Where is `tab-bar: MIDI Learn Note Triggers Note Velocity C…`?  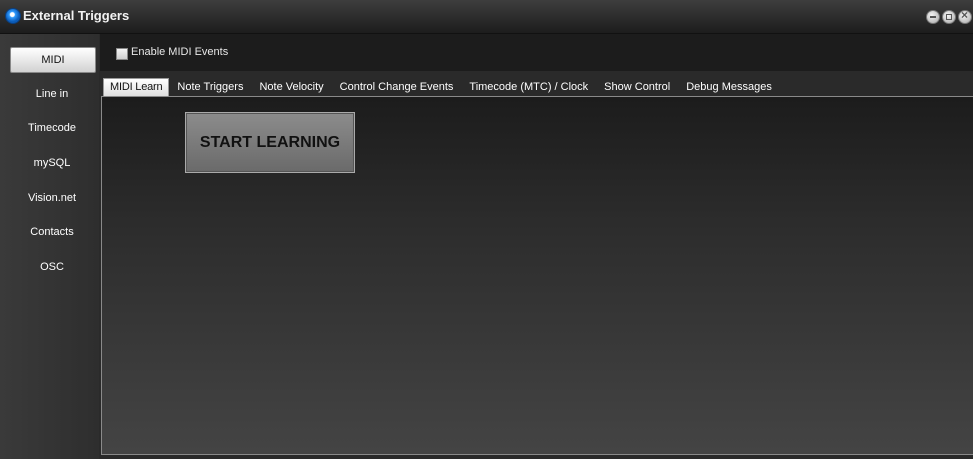
tab-bar: MIDI Learn Note Triggers Note Velocity C… is located at coordinates (441, 88).